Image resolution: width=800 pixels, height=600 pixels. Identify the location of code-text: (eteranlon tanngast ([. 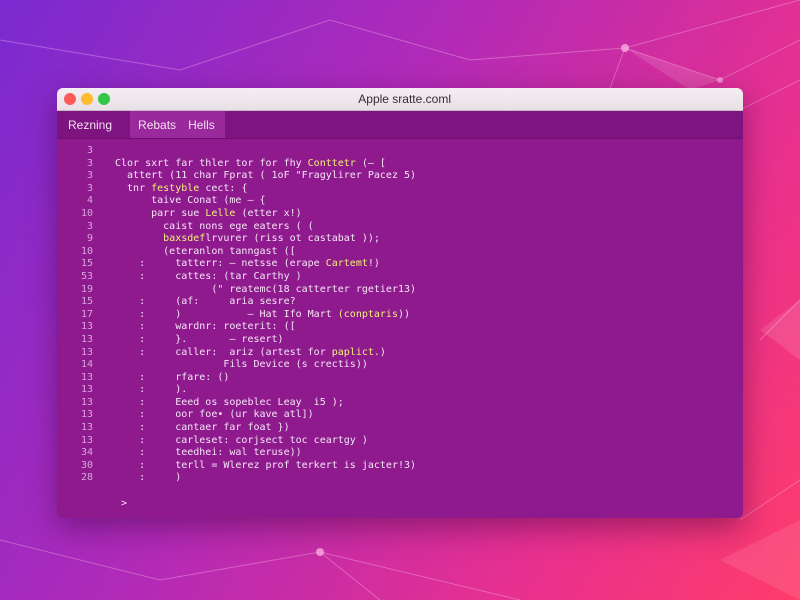
(205, 251).